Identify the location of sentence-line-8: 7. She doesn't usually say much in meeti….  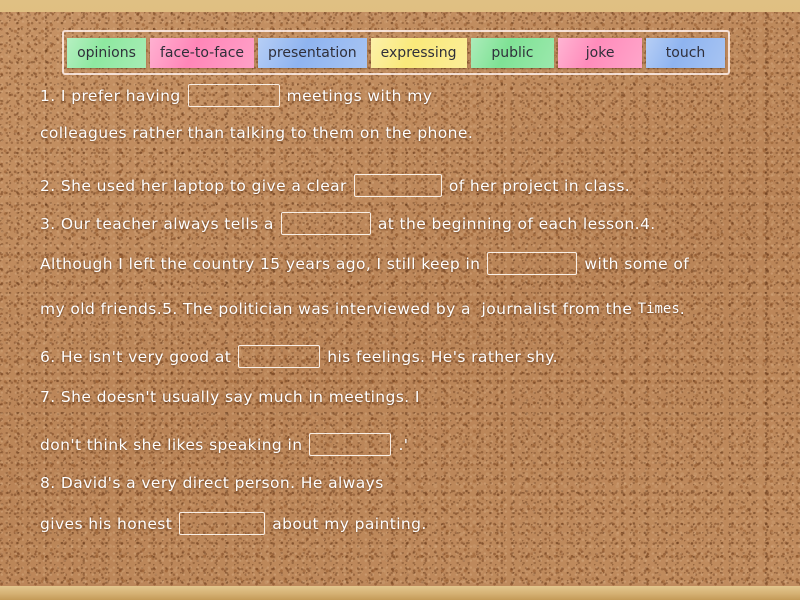
(230, 397).